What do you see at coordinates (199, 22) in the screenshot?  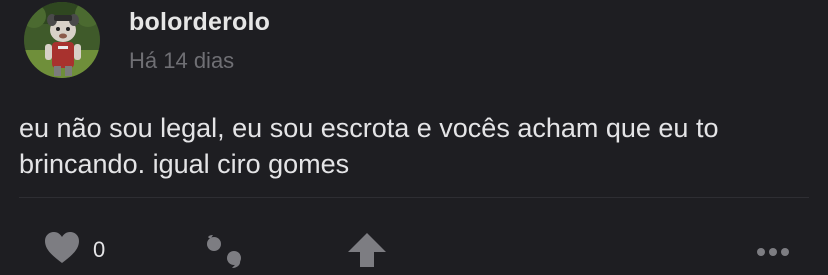 I see `username: bolorderolo` at bounding box center [199, 22].